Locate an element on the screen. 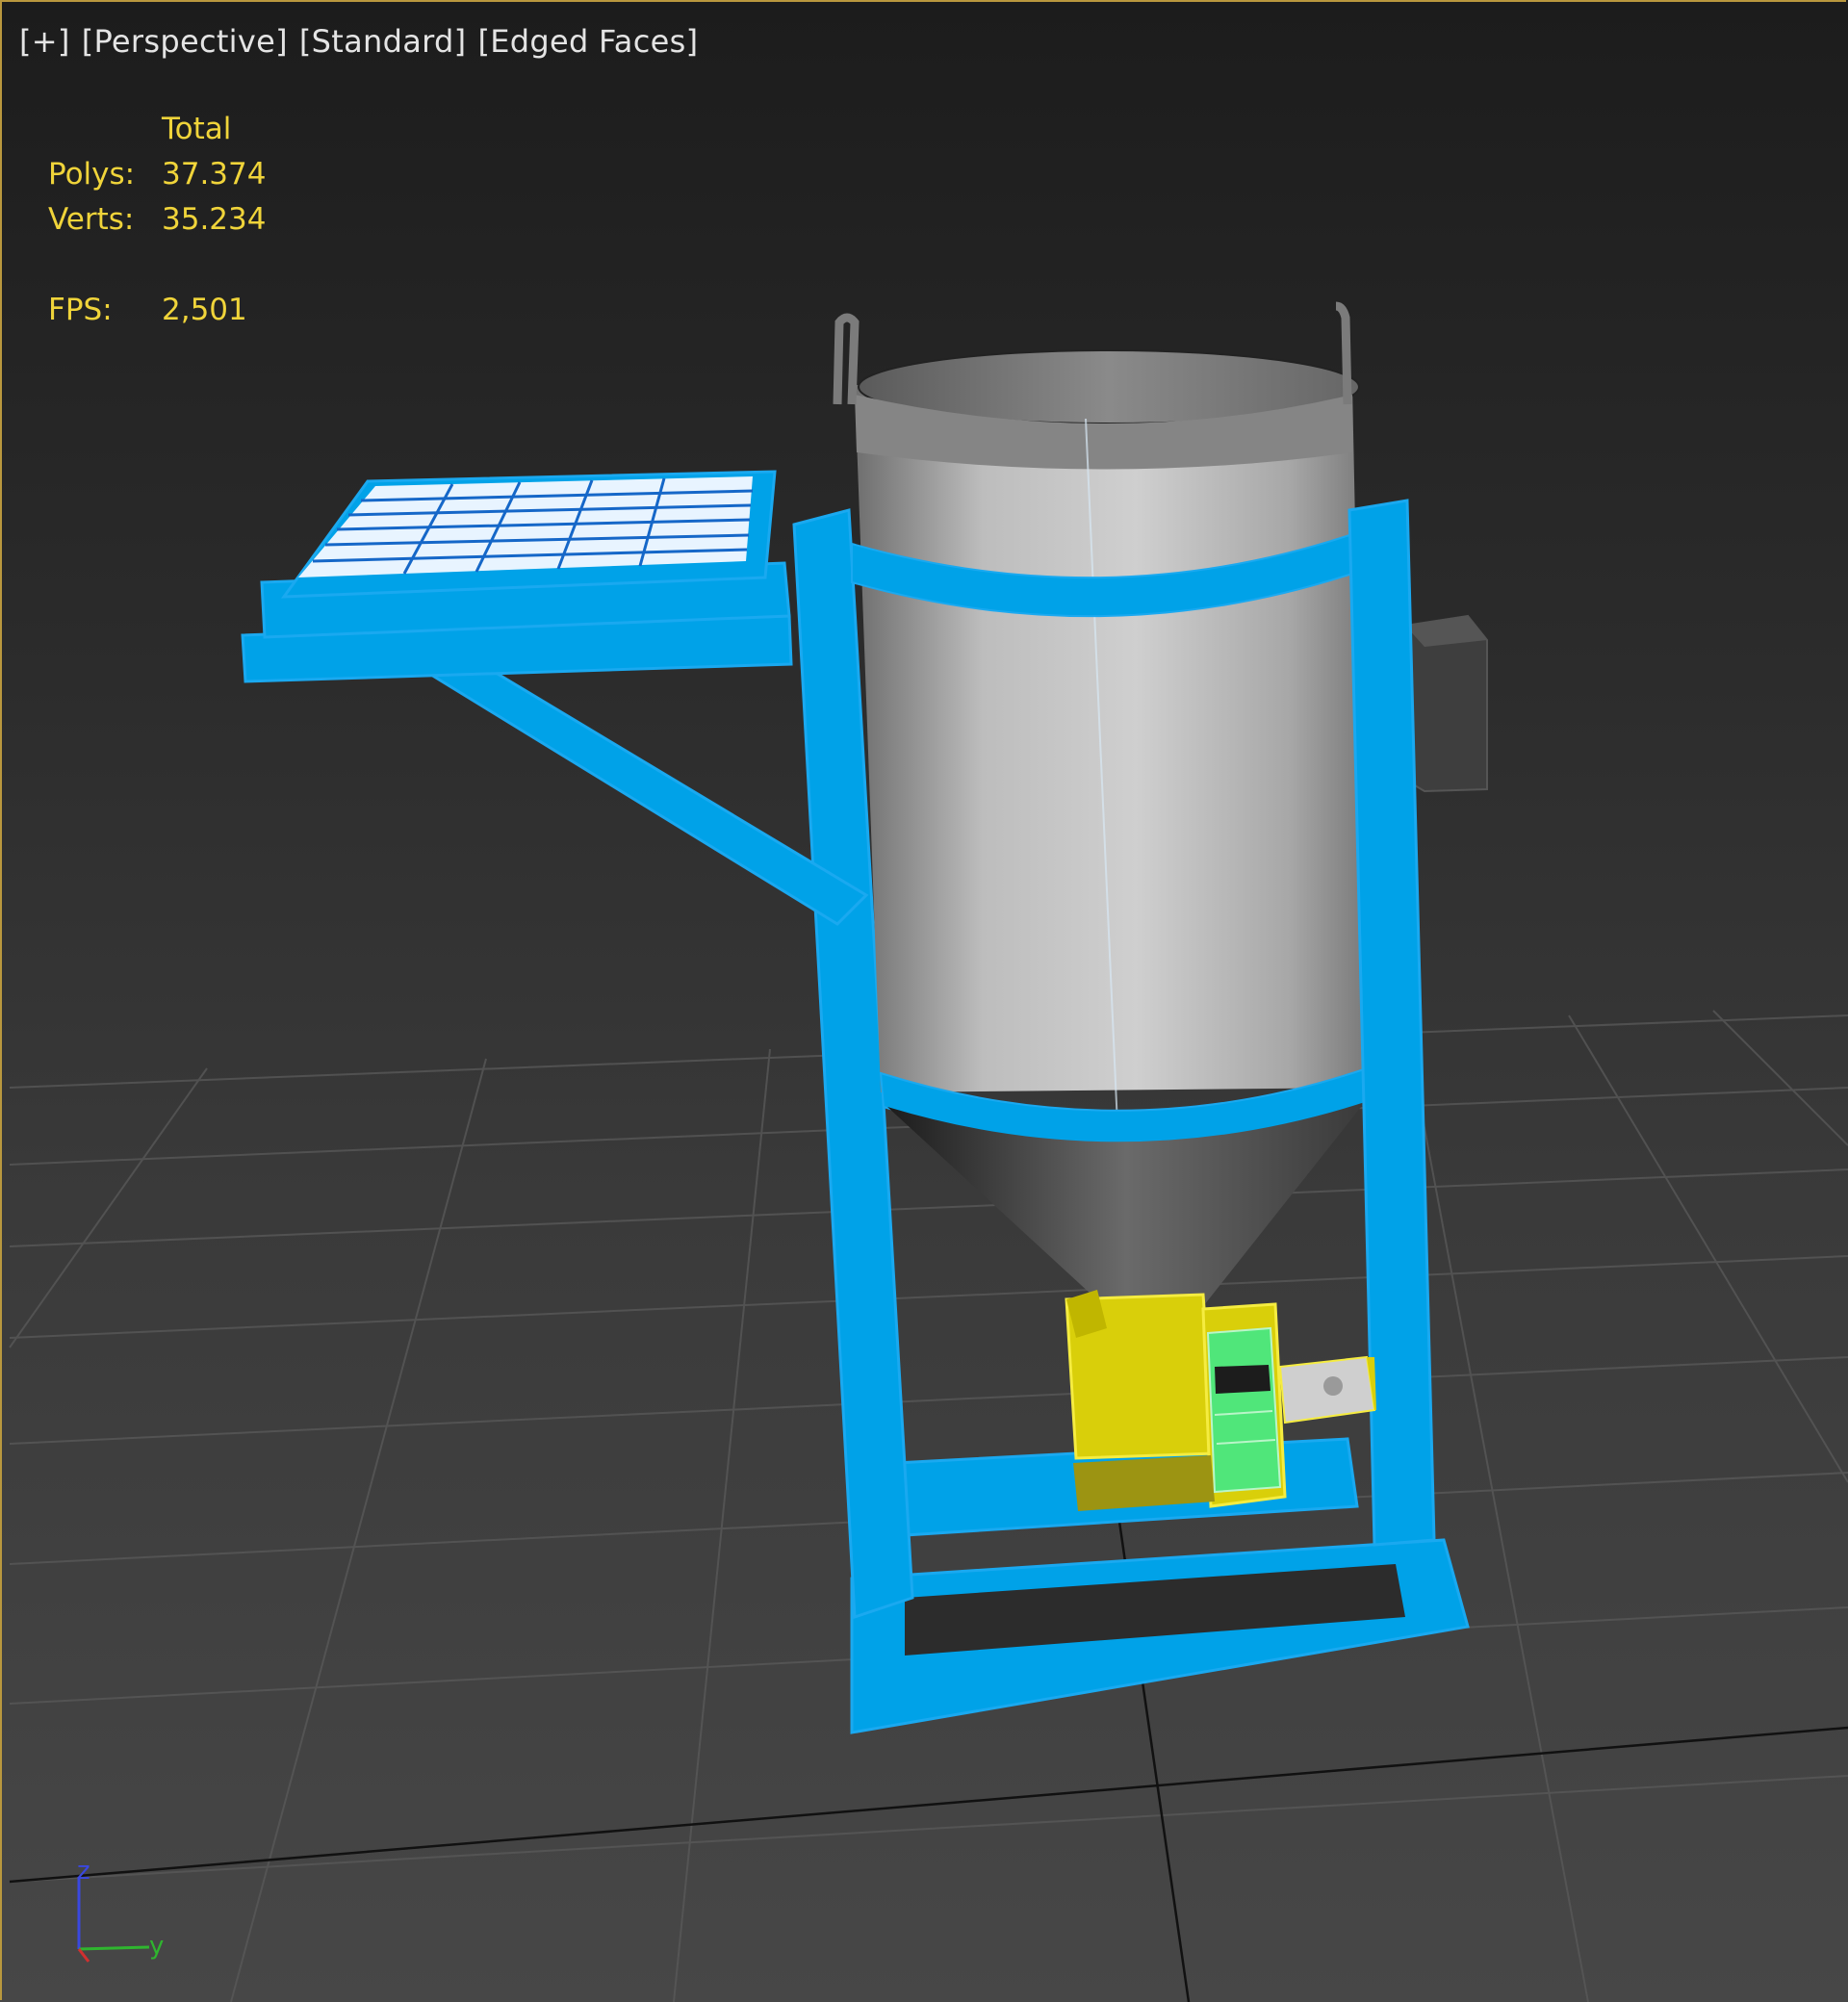 The width and height of the screenshot is (1848, 2002). platform-strut is located at coordinates (638, 794).